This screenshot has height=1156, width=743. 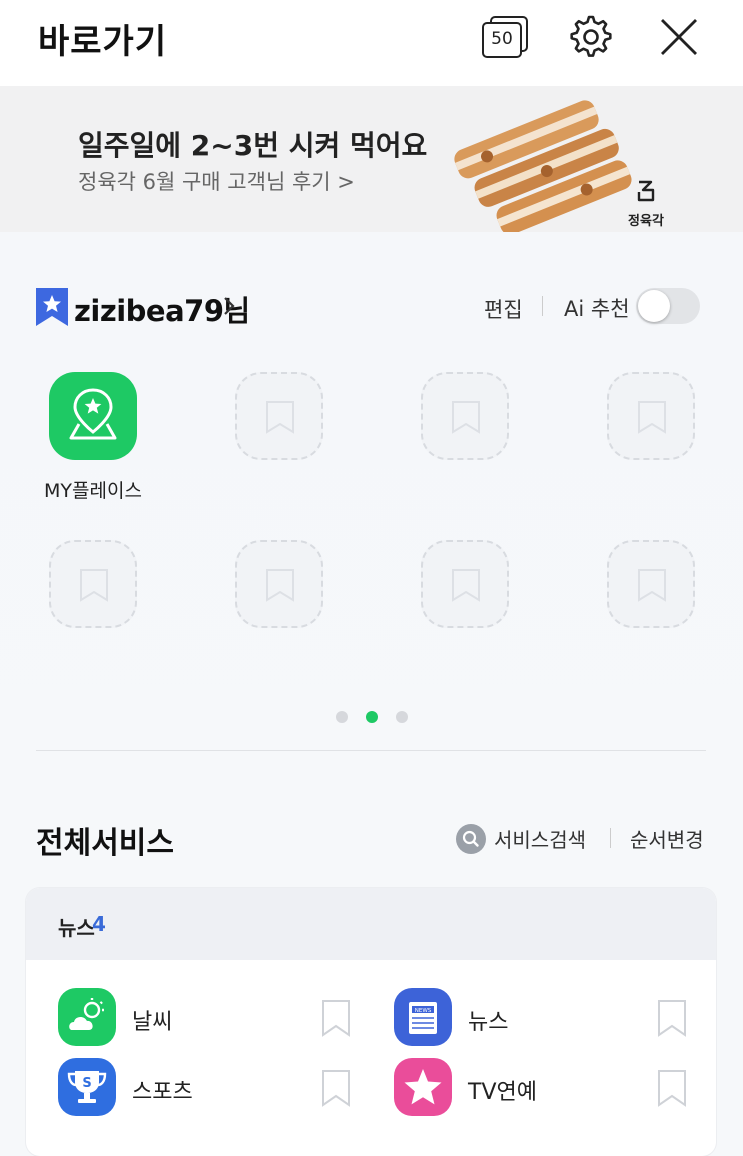 I want to click on section-divider, so click(x=371, y=750).